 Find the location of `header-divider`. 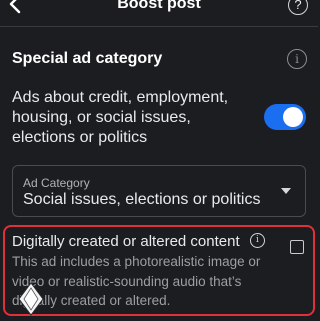

header-divider is located at coordinates (159, 26).